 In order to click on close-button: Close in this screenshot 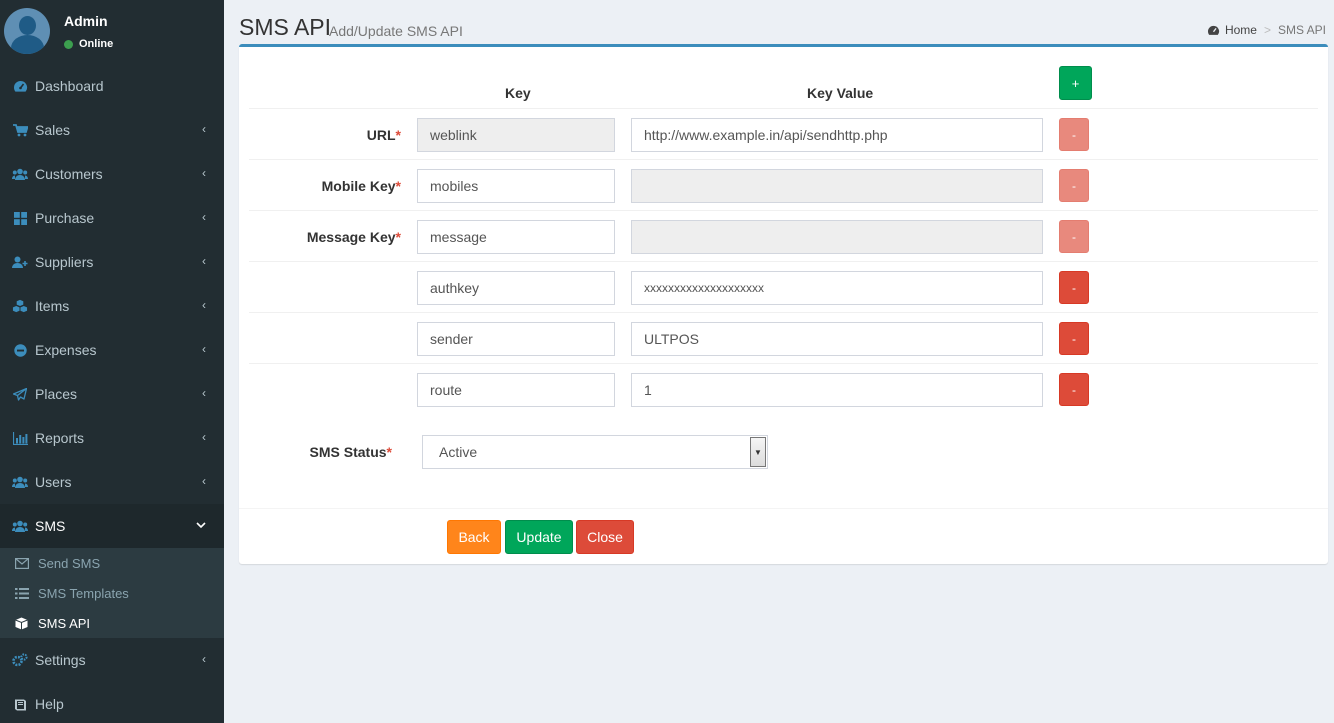, I will do `click(605, 537)`.